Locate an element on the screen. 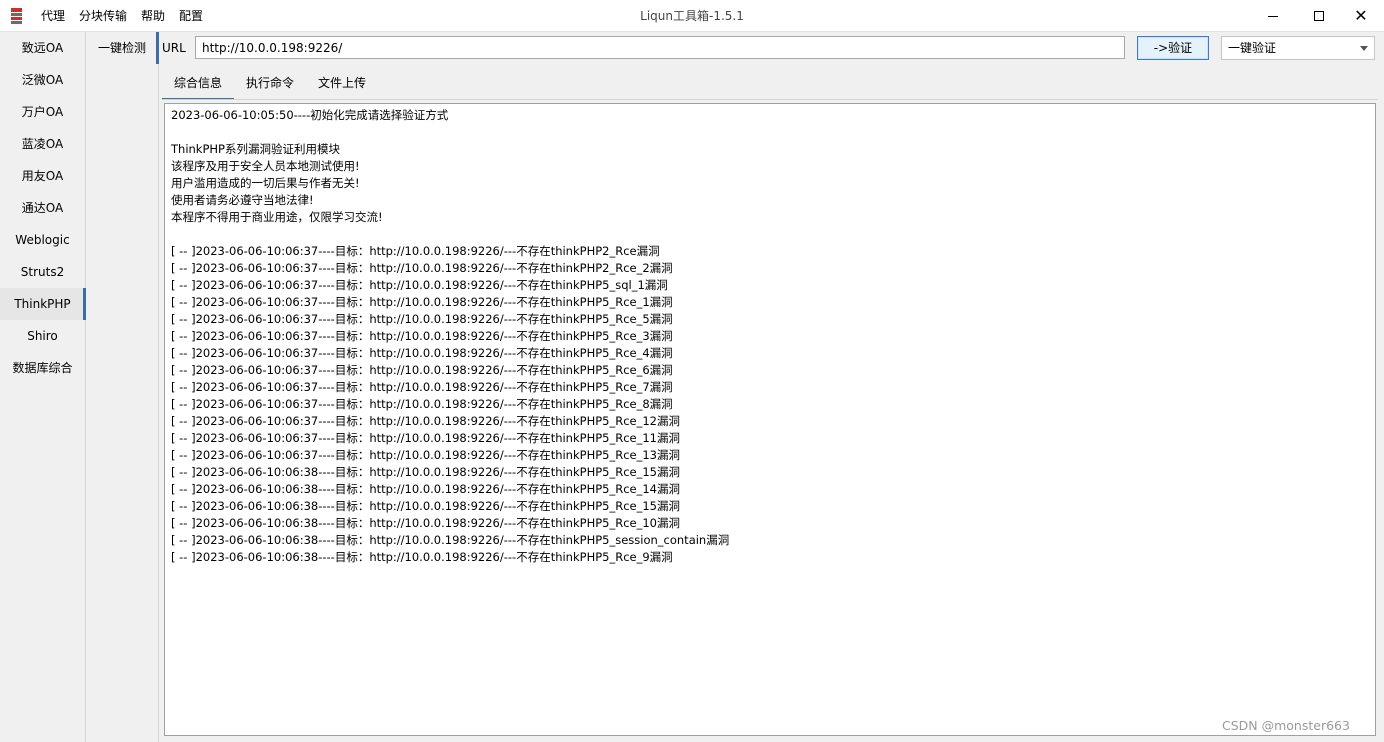 Image resolution: width=1384 pixels, height=742 pixels. sidebar-item-tongda-oa: 通达OA is located at coordinates (42, 208).